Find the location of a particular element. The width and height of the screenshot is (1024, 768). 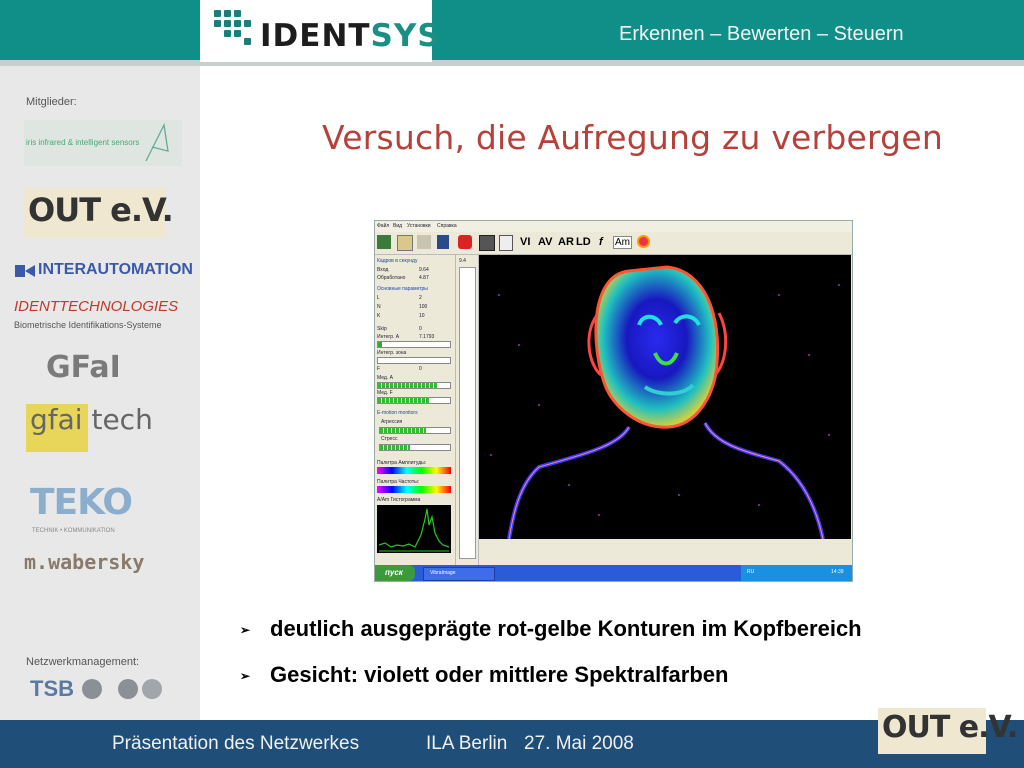

start-button-label: пуск is located at coordinates (394, 572).